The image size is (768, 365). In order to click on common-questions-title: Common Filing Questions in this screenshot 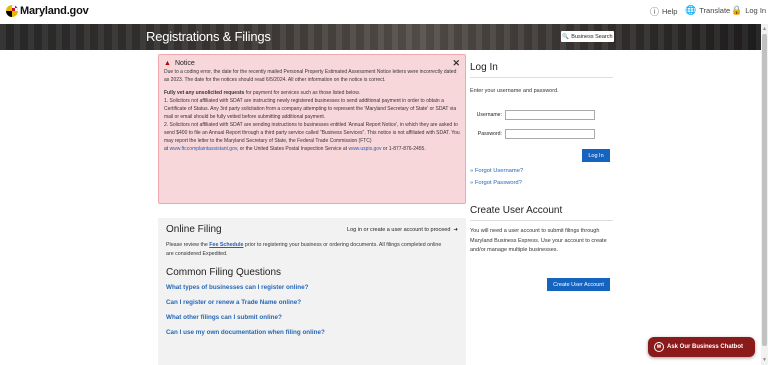, I will do `click(224, 272)`.